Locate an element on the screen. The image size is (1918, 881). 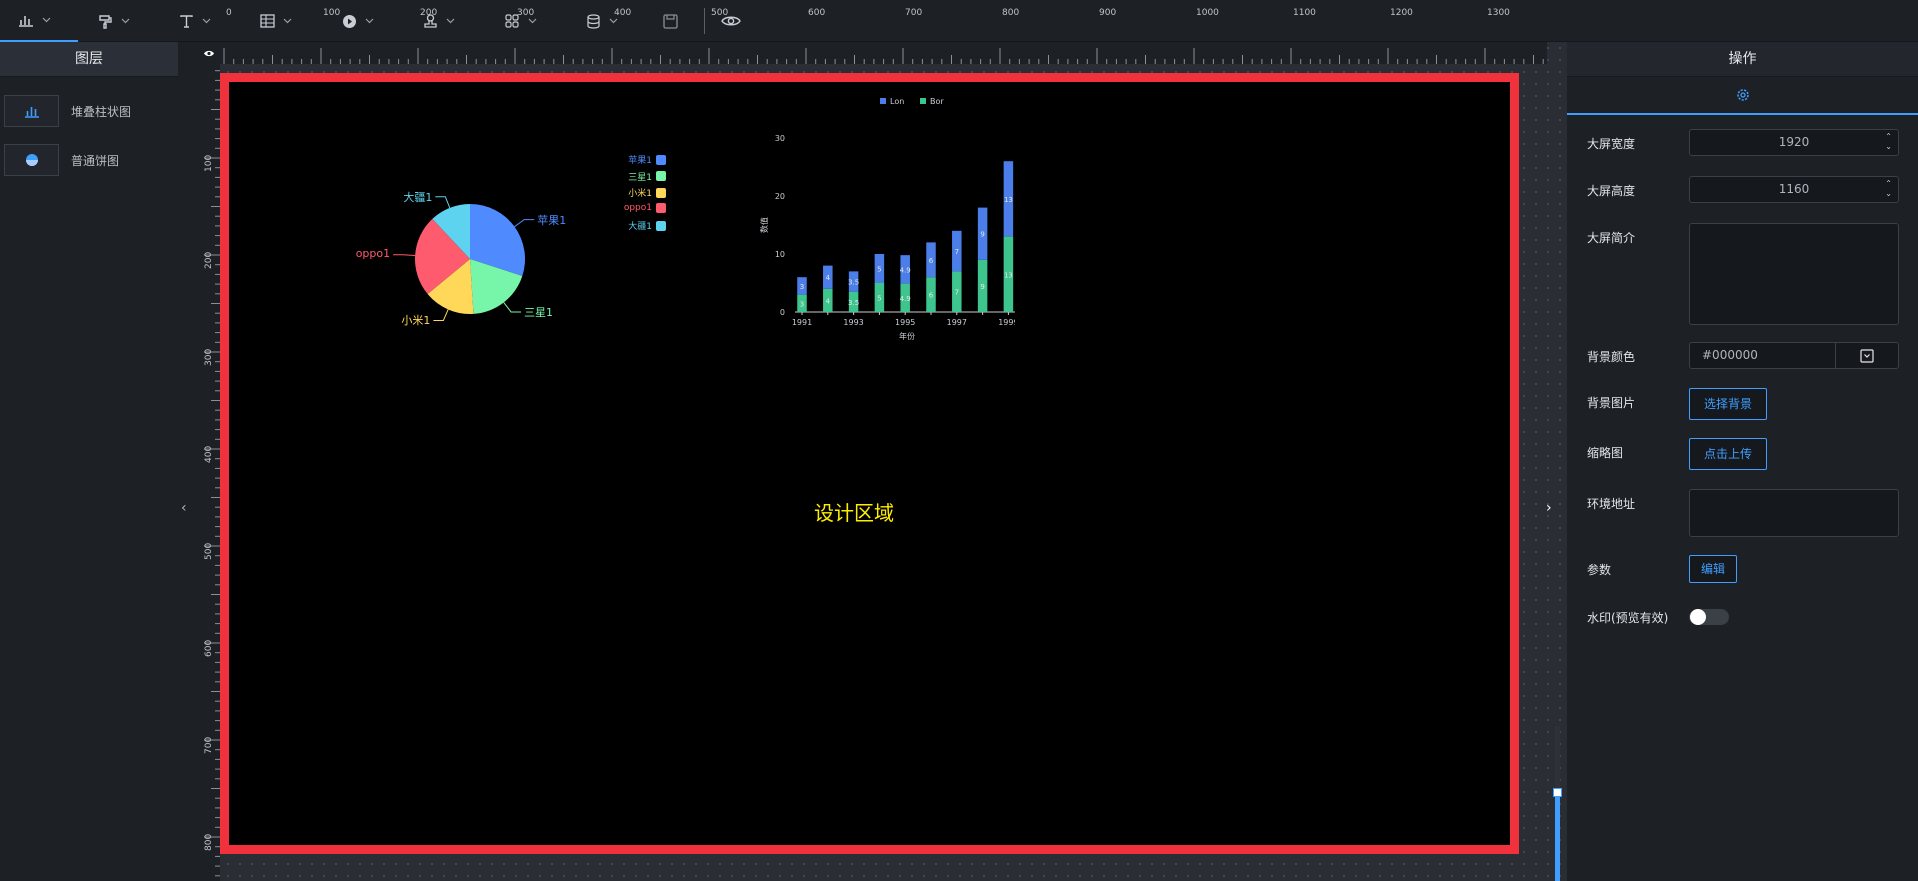
paint-icon is located at coordinates (105, 21).